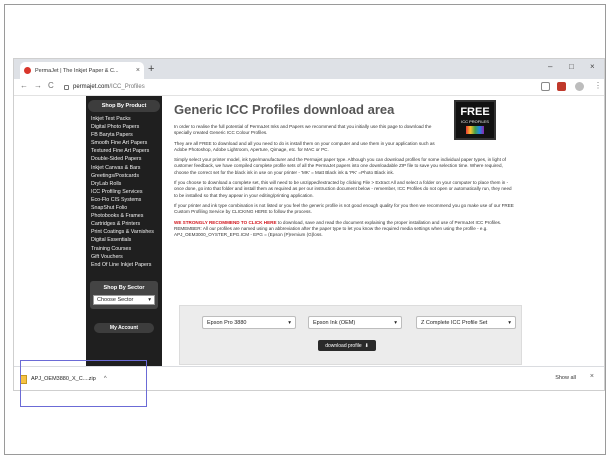  Describe the element at coordinates (126, 143) in the screenshot. I see `sidebar-item: Smooth Fine Art Papers` at that location.